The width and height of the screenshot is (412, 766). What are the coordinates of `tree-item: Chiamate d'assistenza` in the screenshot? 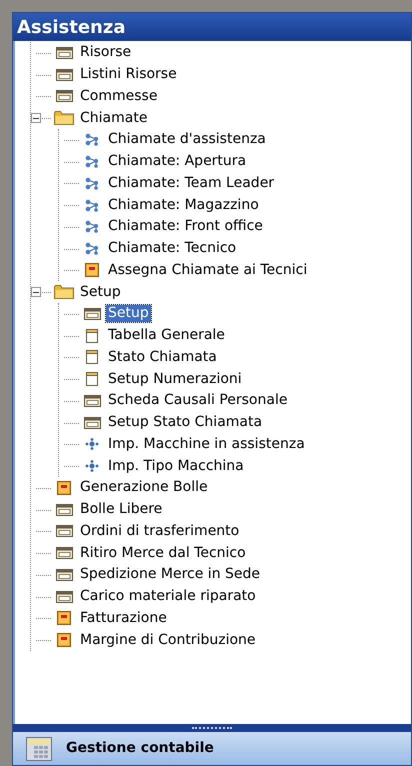 It's located at (187, 139).